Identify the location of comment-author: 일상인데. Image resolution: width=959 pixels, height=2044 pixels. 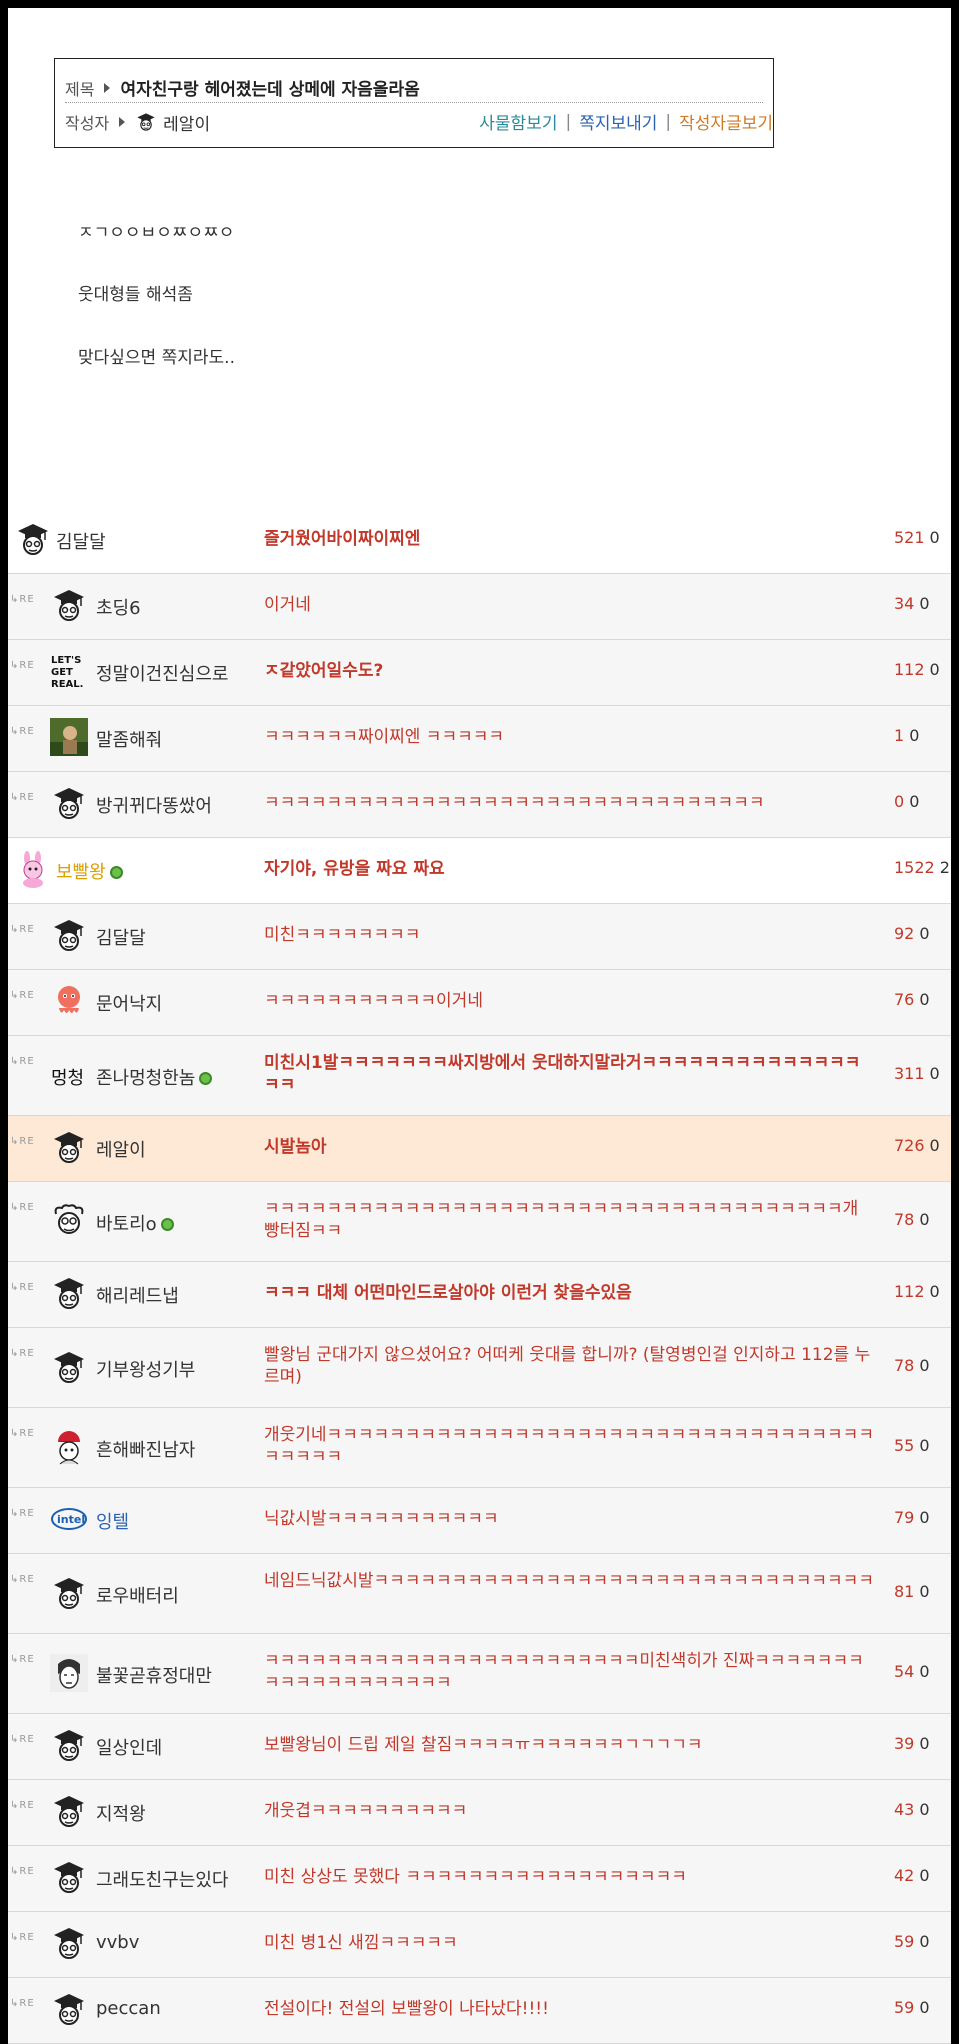
(129, 1747).